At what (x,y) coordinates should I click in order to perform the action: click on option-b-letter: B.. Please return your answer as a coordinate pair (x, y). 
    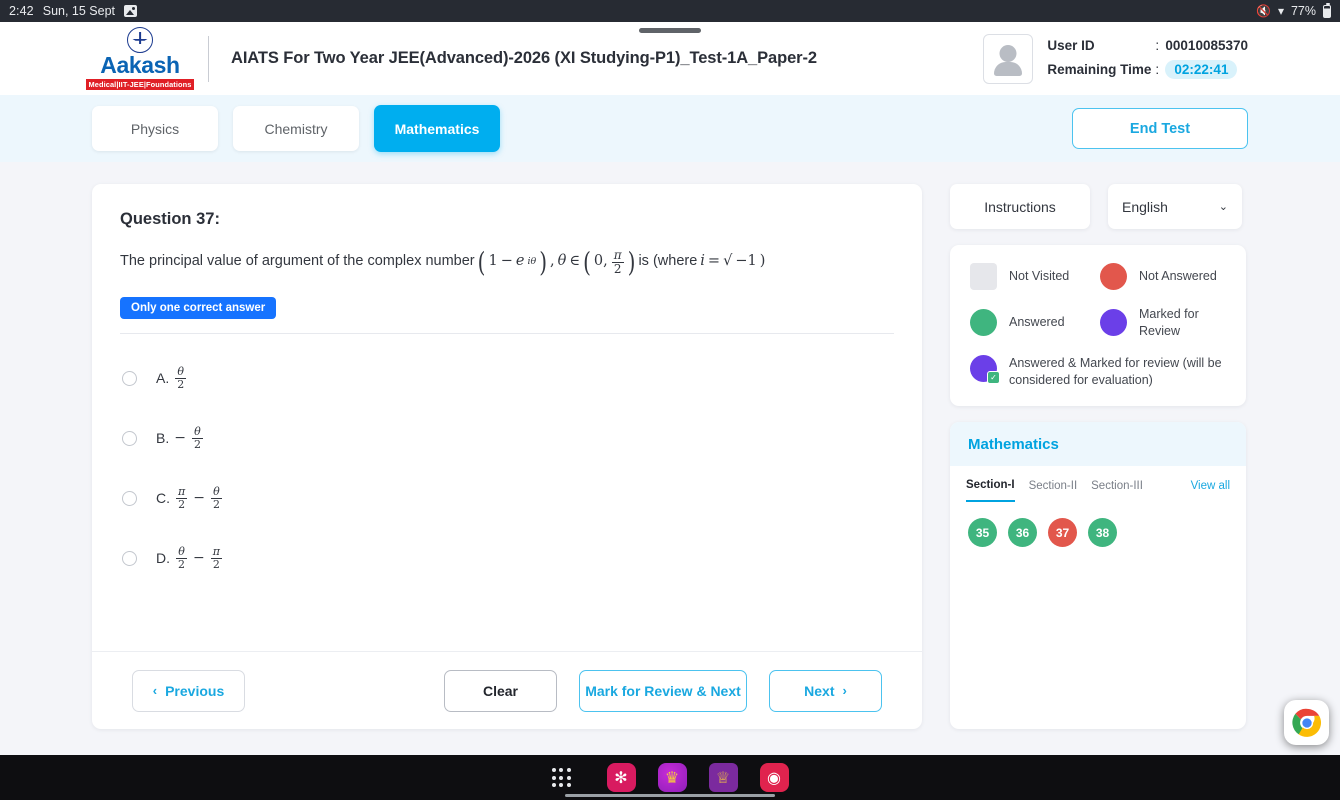
    Looking at the image, I should click on (163, 438).